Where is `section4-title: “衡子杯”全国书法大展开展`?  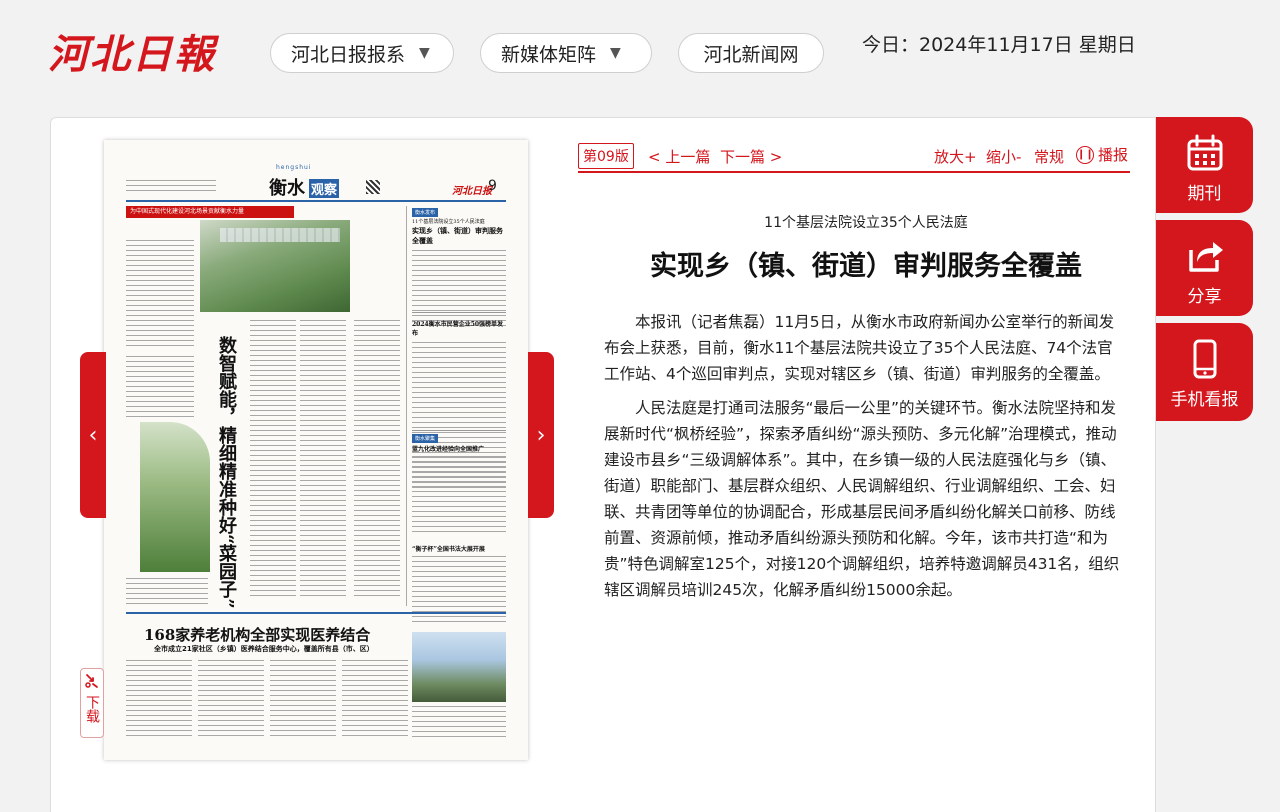 section4-title: “衡子杯”全国书法大展开展 is located at coordinates (460, 548).